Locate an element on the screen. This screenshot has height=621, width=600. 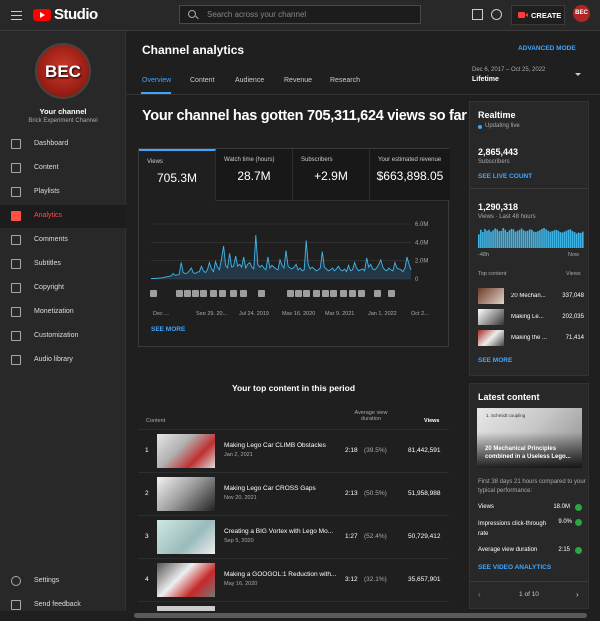
sidebar-item-copyright: Copyright is located at coordinates (63, 288).